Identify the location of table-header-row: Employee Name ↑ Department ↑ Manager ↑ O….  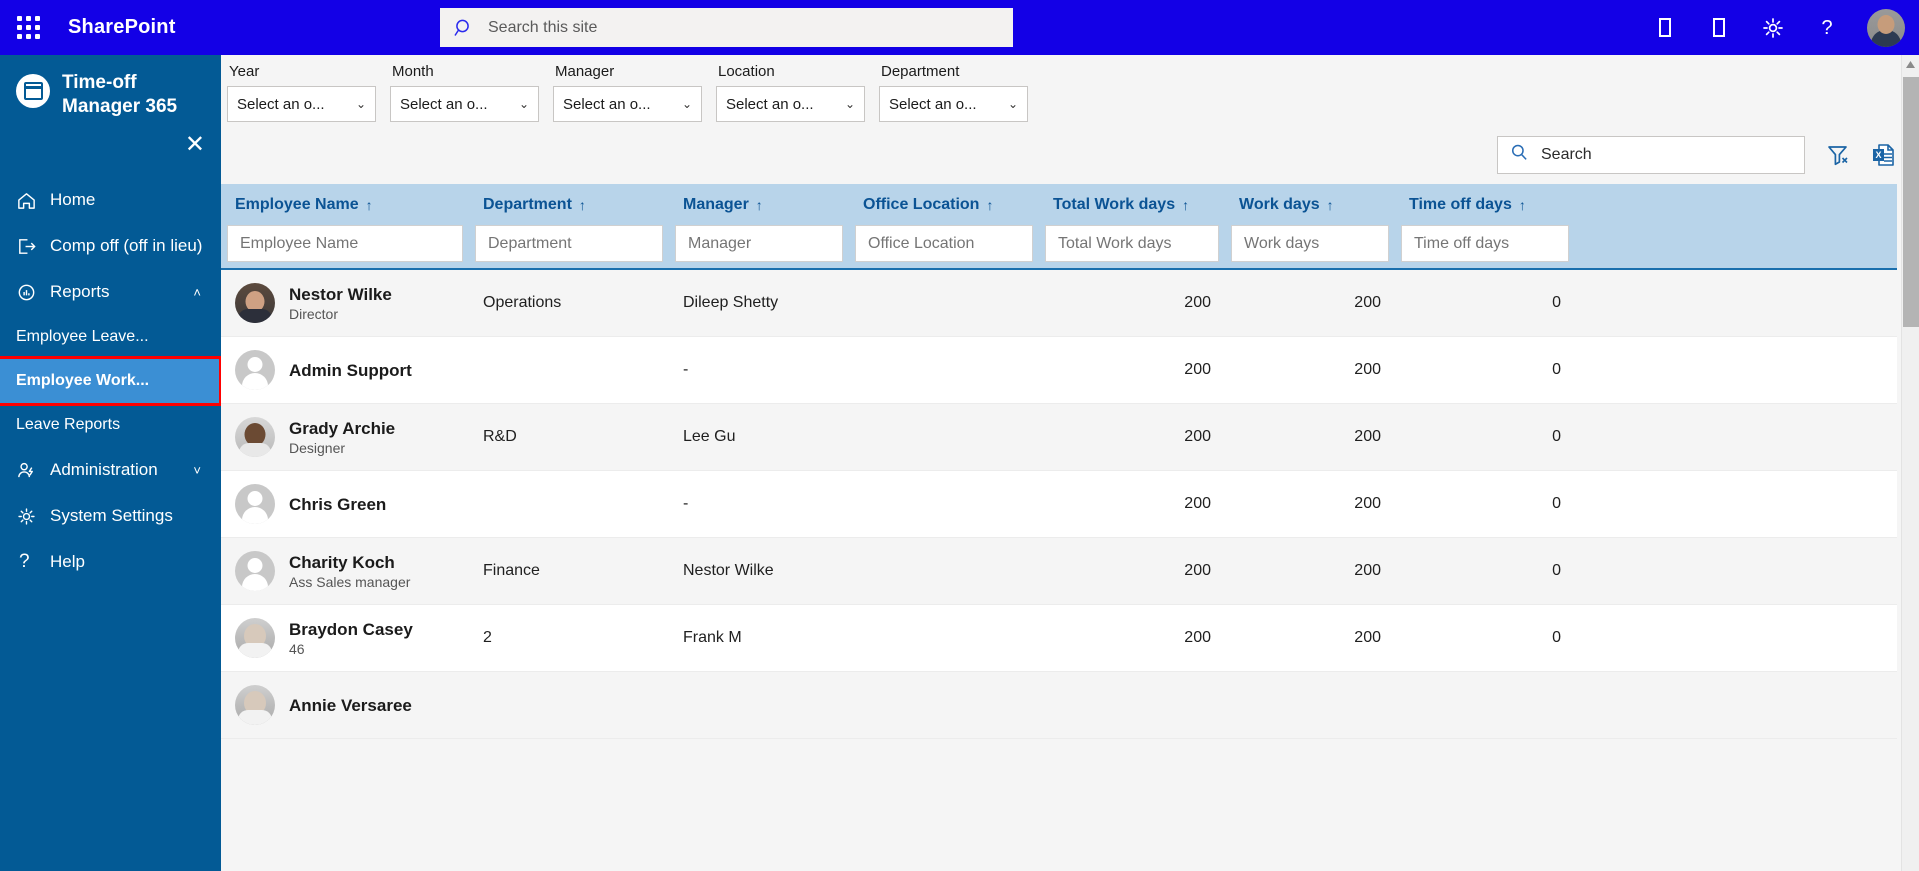
(1059, 204).